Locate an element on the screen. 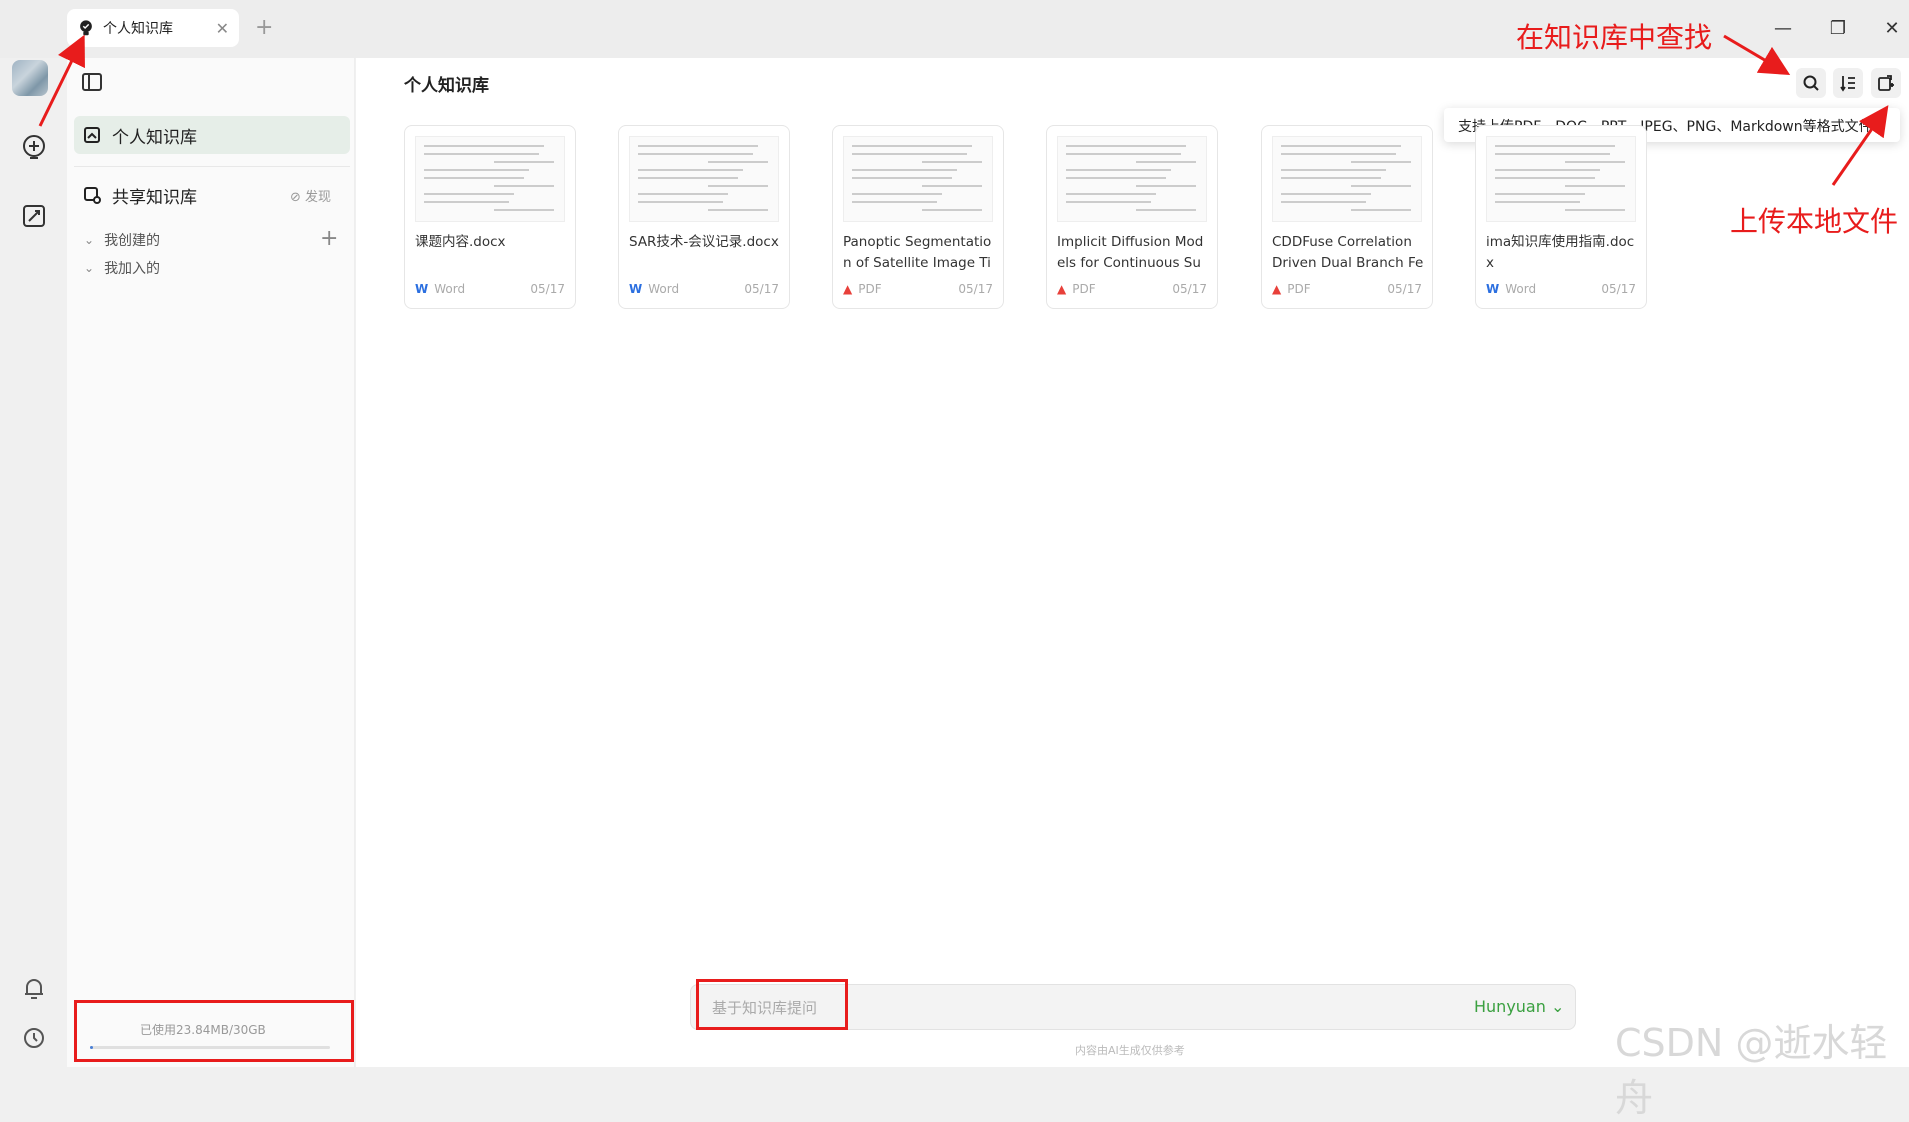 This screenshot has width=1909, height=1122. search-button is located at coordinates (1811, 83).